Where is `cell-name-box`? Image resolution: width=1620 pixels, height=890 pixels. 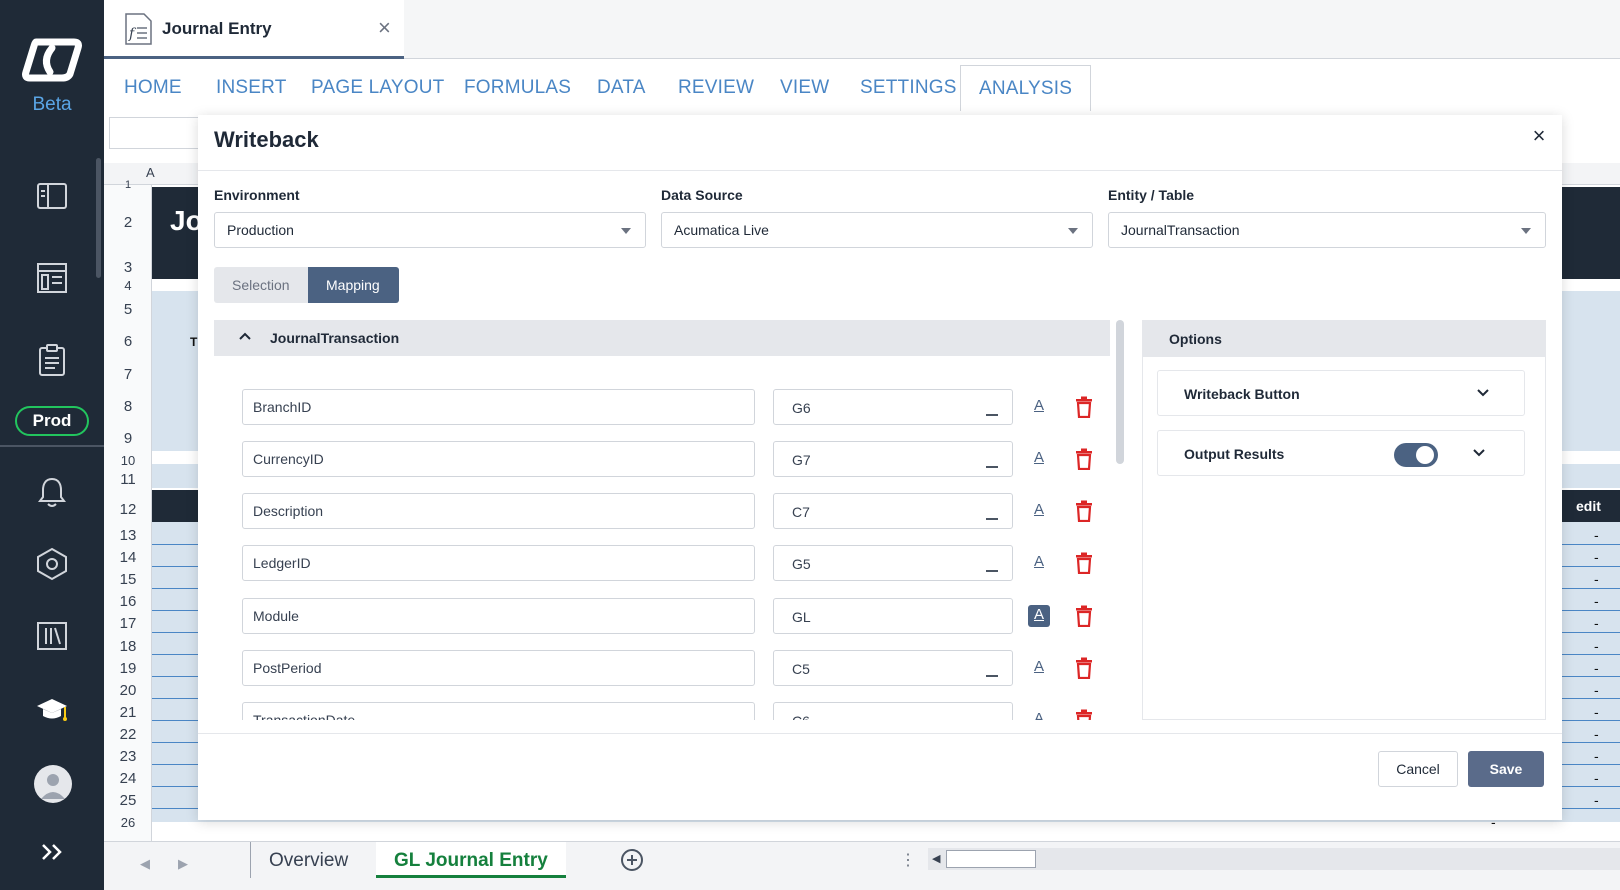 cell-name-box is located at coordinates (156, 133).